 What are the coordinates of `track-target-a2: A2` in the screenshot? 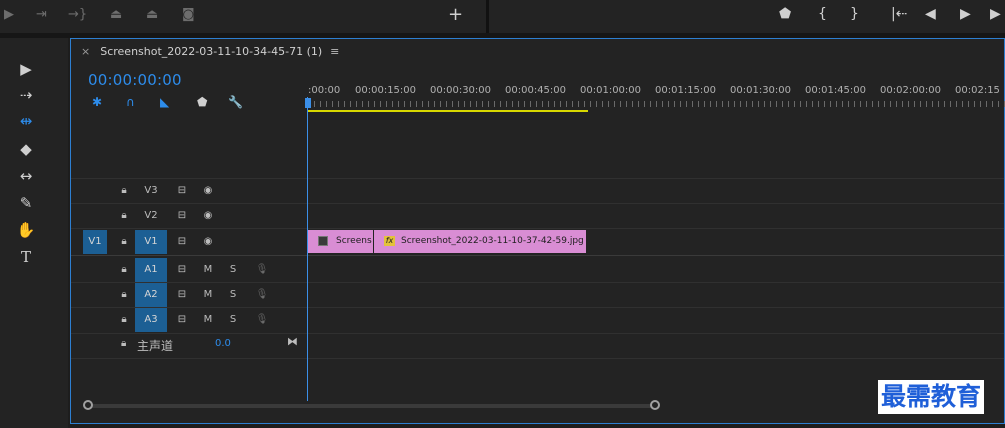 It's located at (151, 295).